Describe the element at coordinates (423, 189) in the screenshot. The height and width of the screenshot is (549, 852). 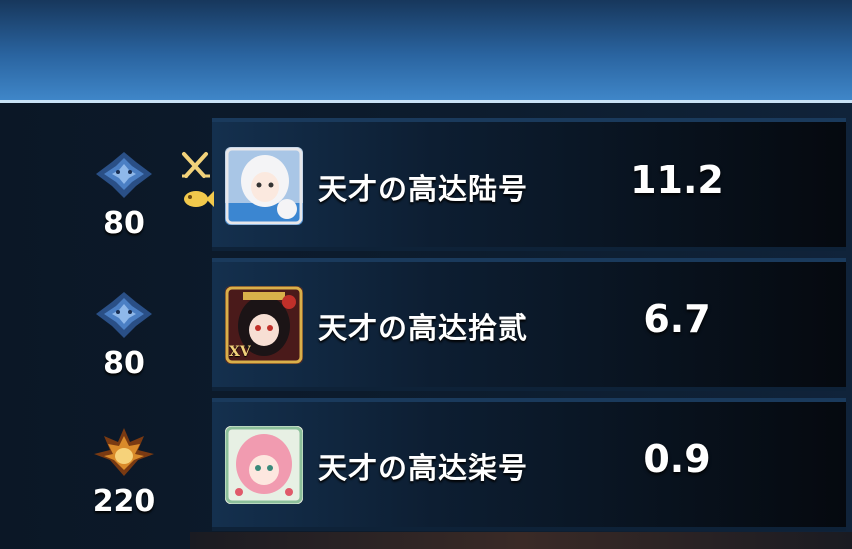
I see `player-name: 天才の高达陆号` at that location.